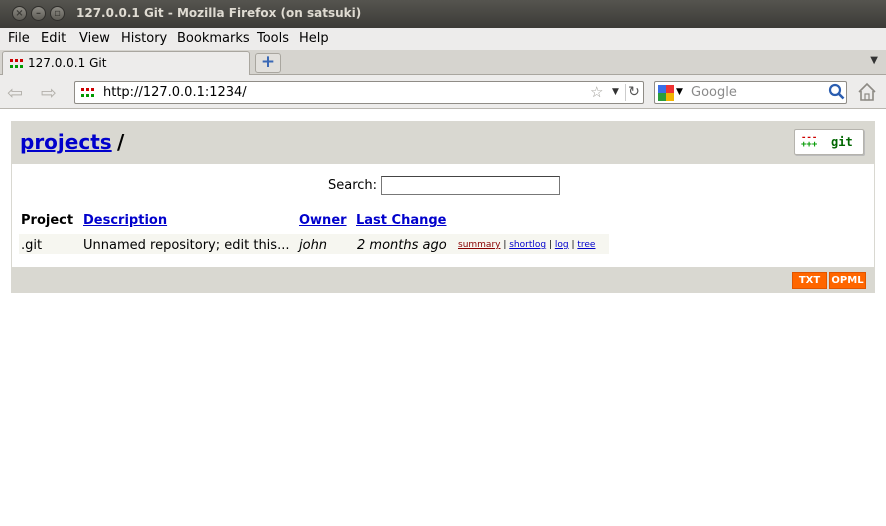  I want to click on project-action-links: summary | shortlog | log | tree, so click(527, 245).